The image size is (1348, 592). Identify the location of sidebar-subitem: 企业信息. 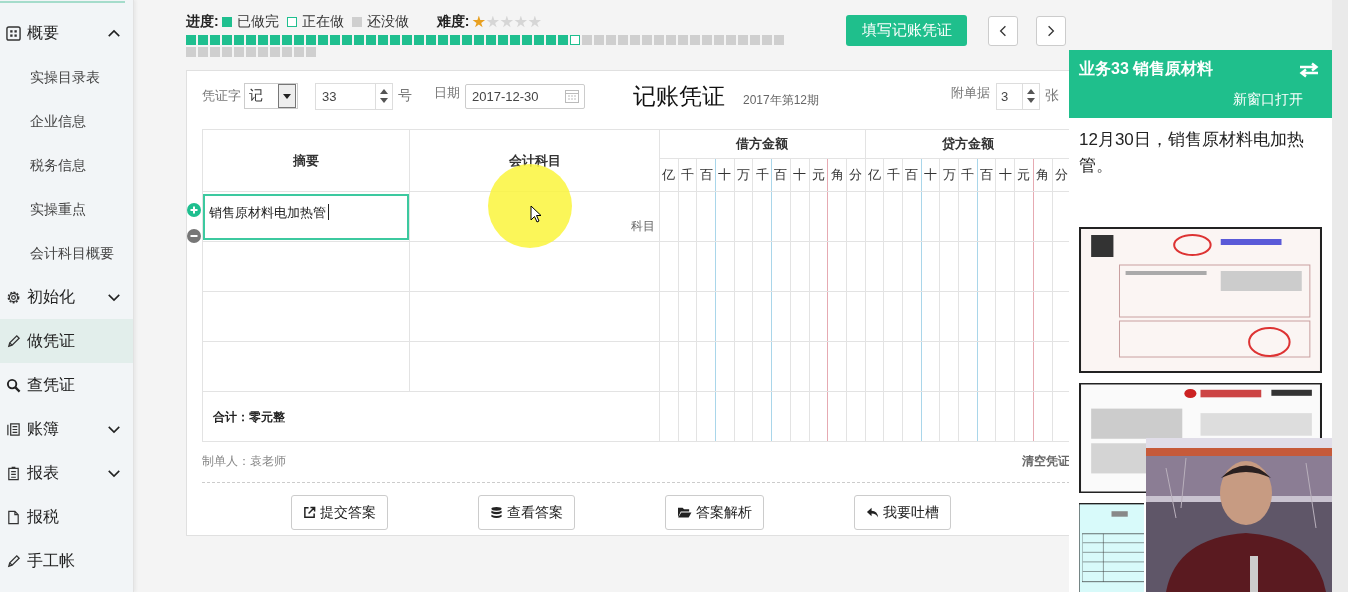
(66, 121).